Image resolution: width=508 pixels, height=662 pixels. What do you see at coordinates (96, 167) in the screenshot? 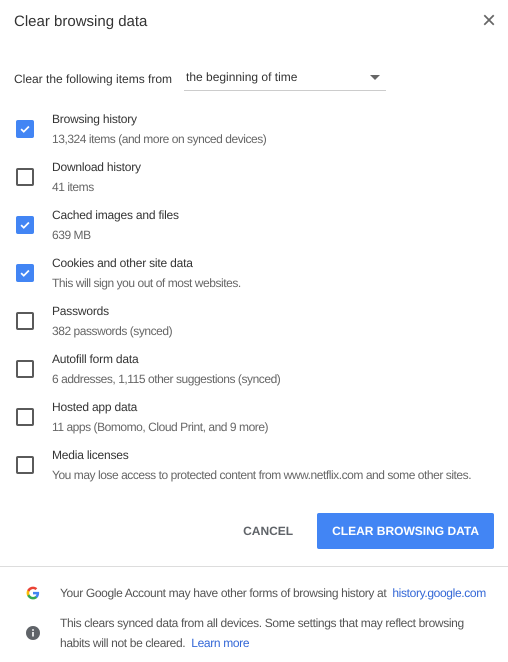
I see `item-label: Download history` at bounding box center [96, 167].